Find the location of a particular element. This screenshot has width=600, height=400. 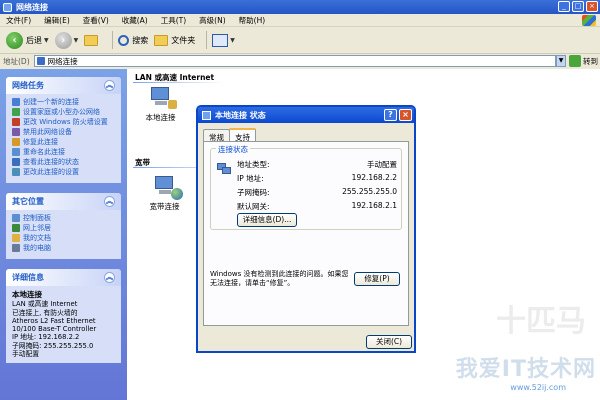

folders-button: 文件夹 is located at coordinates (175, 40).